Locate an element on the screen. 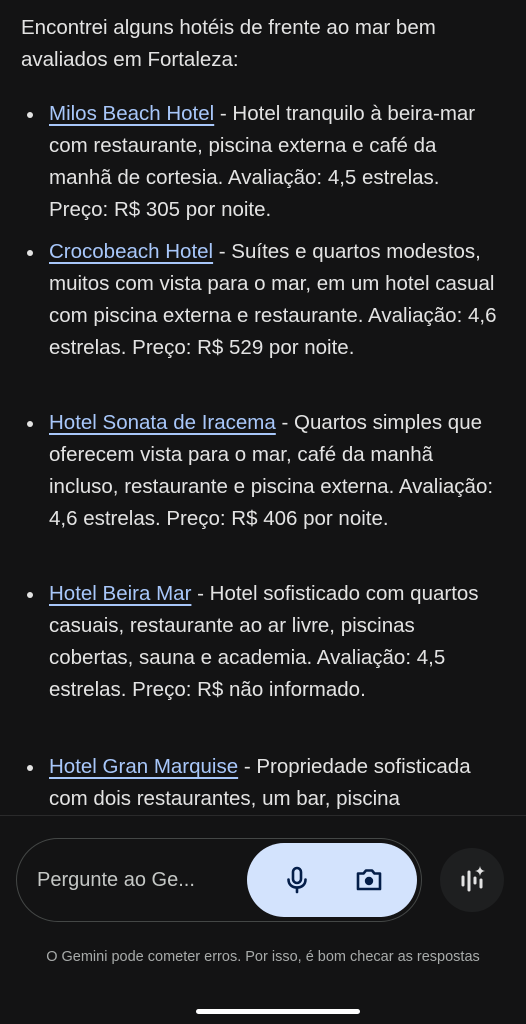 This screenshot has height=1024, width=526. hotel-link-crocobeach: Crocobeach Hotel is located at coordinates (131, 251).